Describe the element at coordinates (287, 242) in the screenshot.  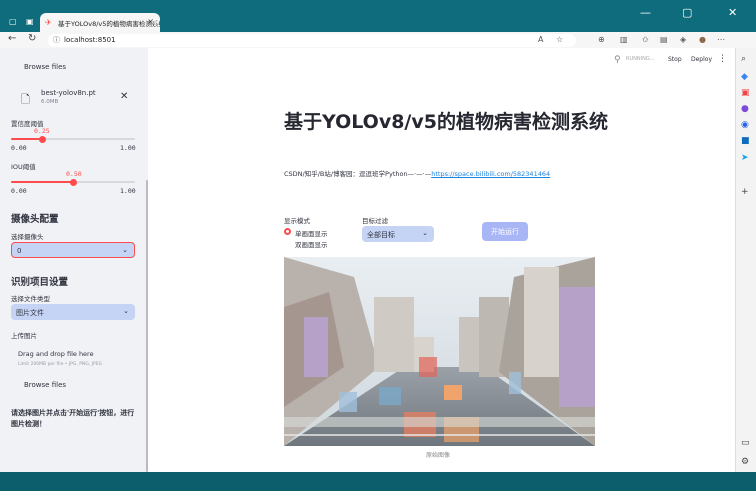
I see `radio-double` at that location.